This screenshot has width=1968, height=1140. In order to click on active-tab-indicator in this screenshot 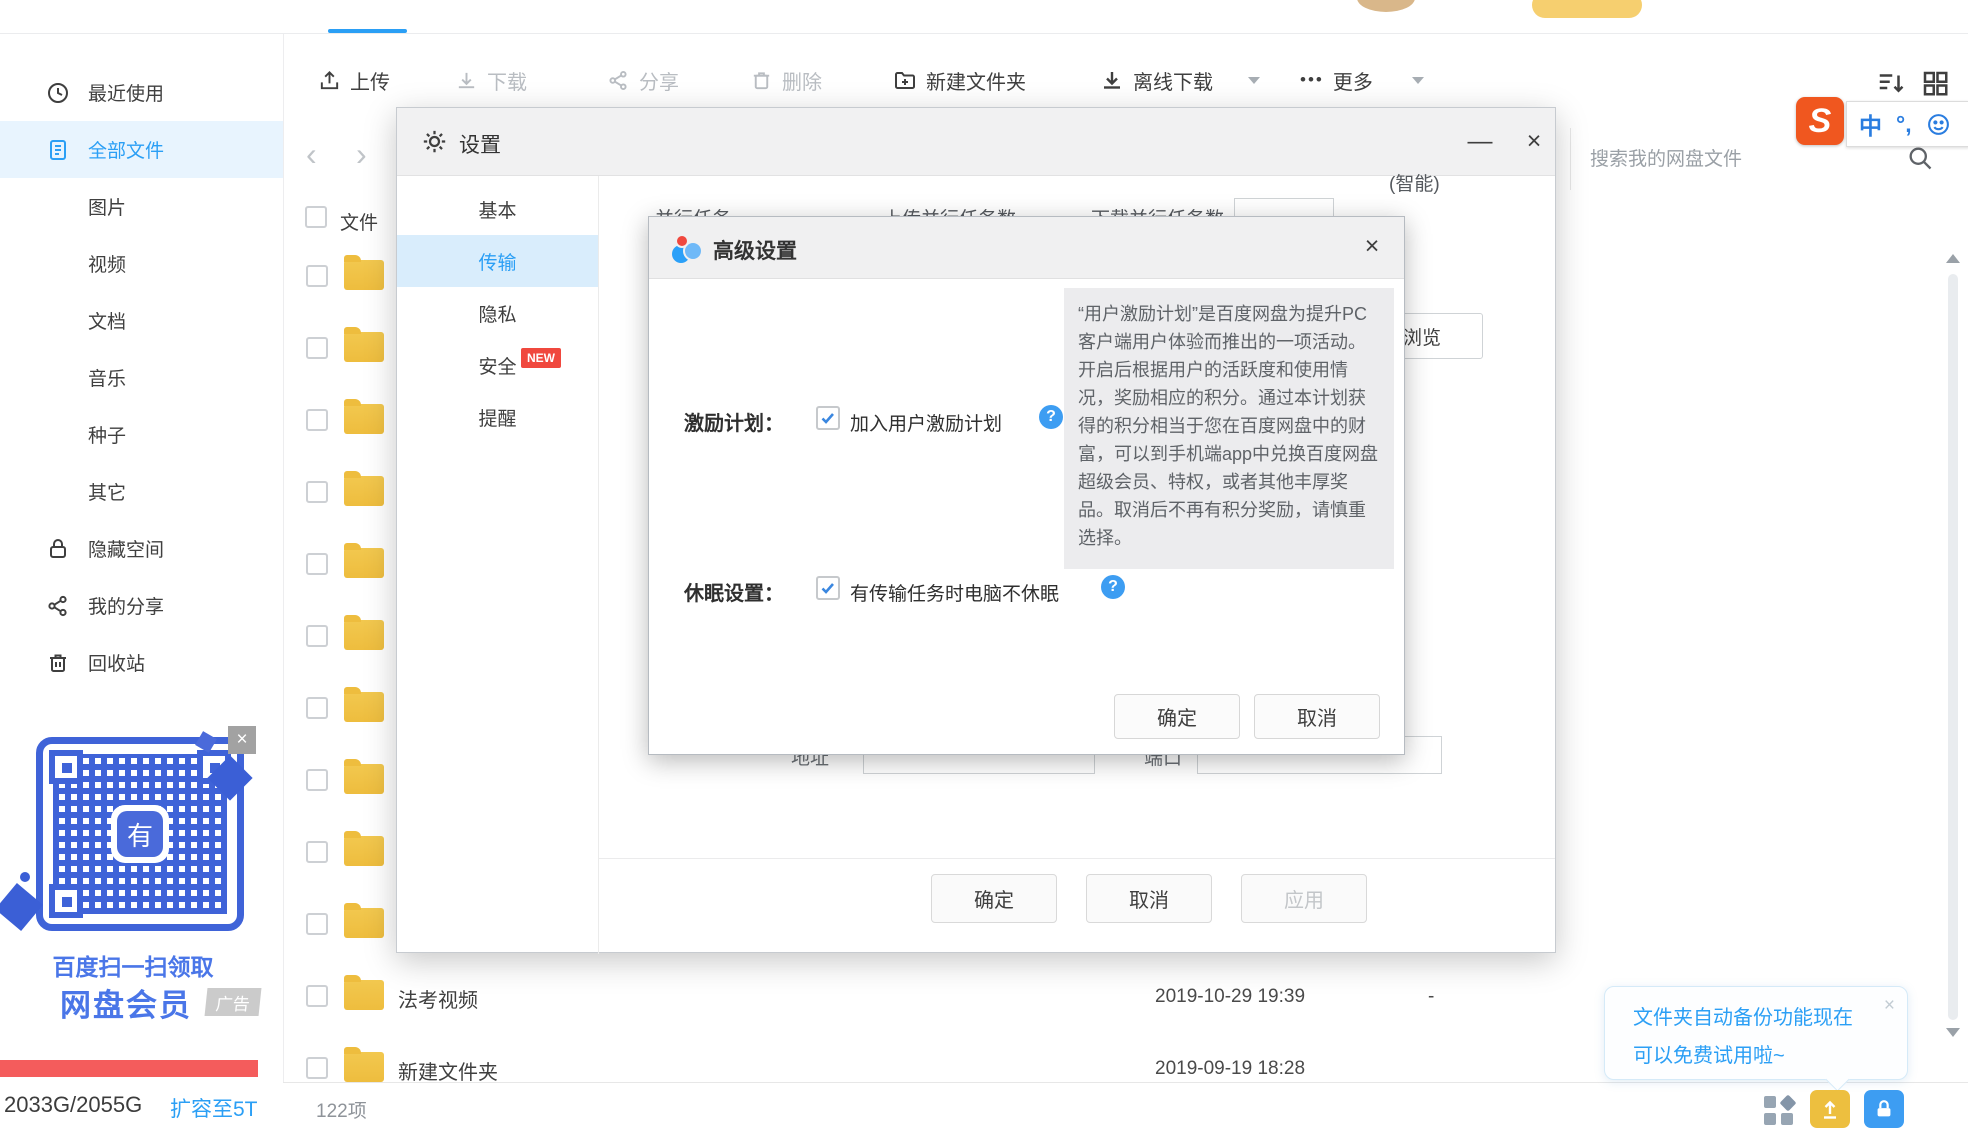, I will do `click(367, 31)`.